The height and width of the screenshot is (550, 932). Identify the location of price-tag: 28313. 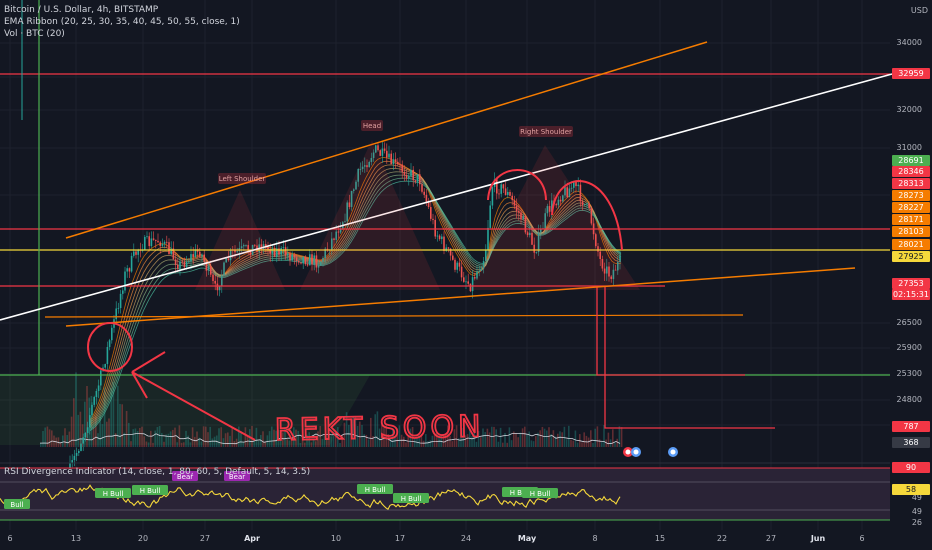
(911, 183).